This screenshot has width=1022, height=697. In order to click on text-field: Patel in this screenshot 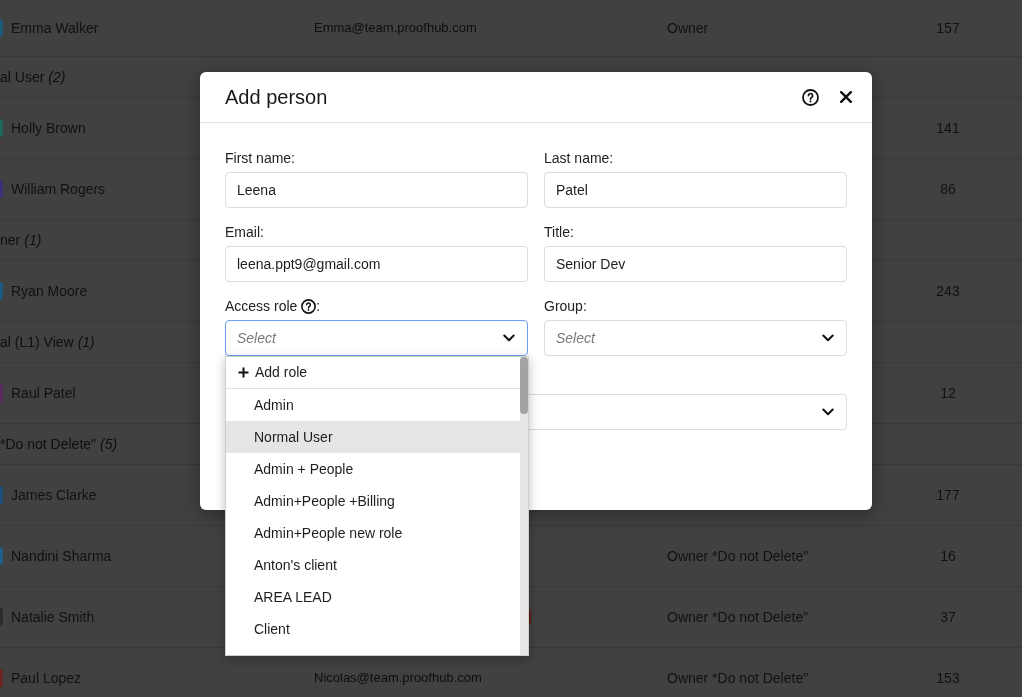, I will do `click(695, 190)`.